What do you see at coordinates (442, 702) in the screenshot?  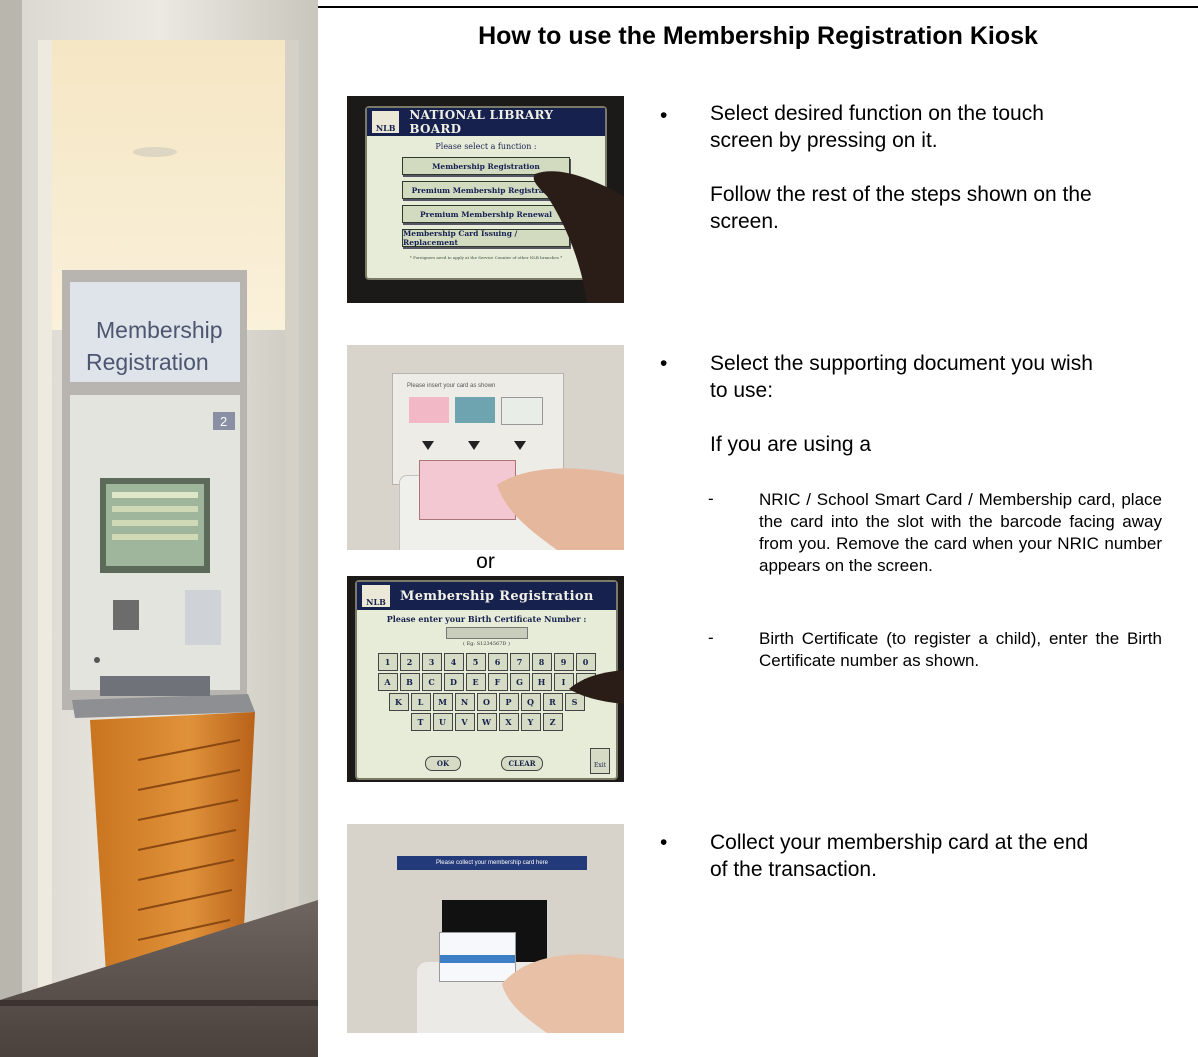 I see `key-m: M` at bounding box center [442, 702].